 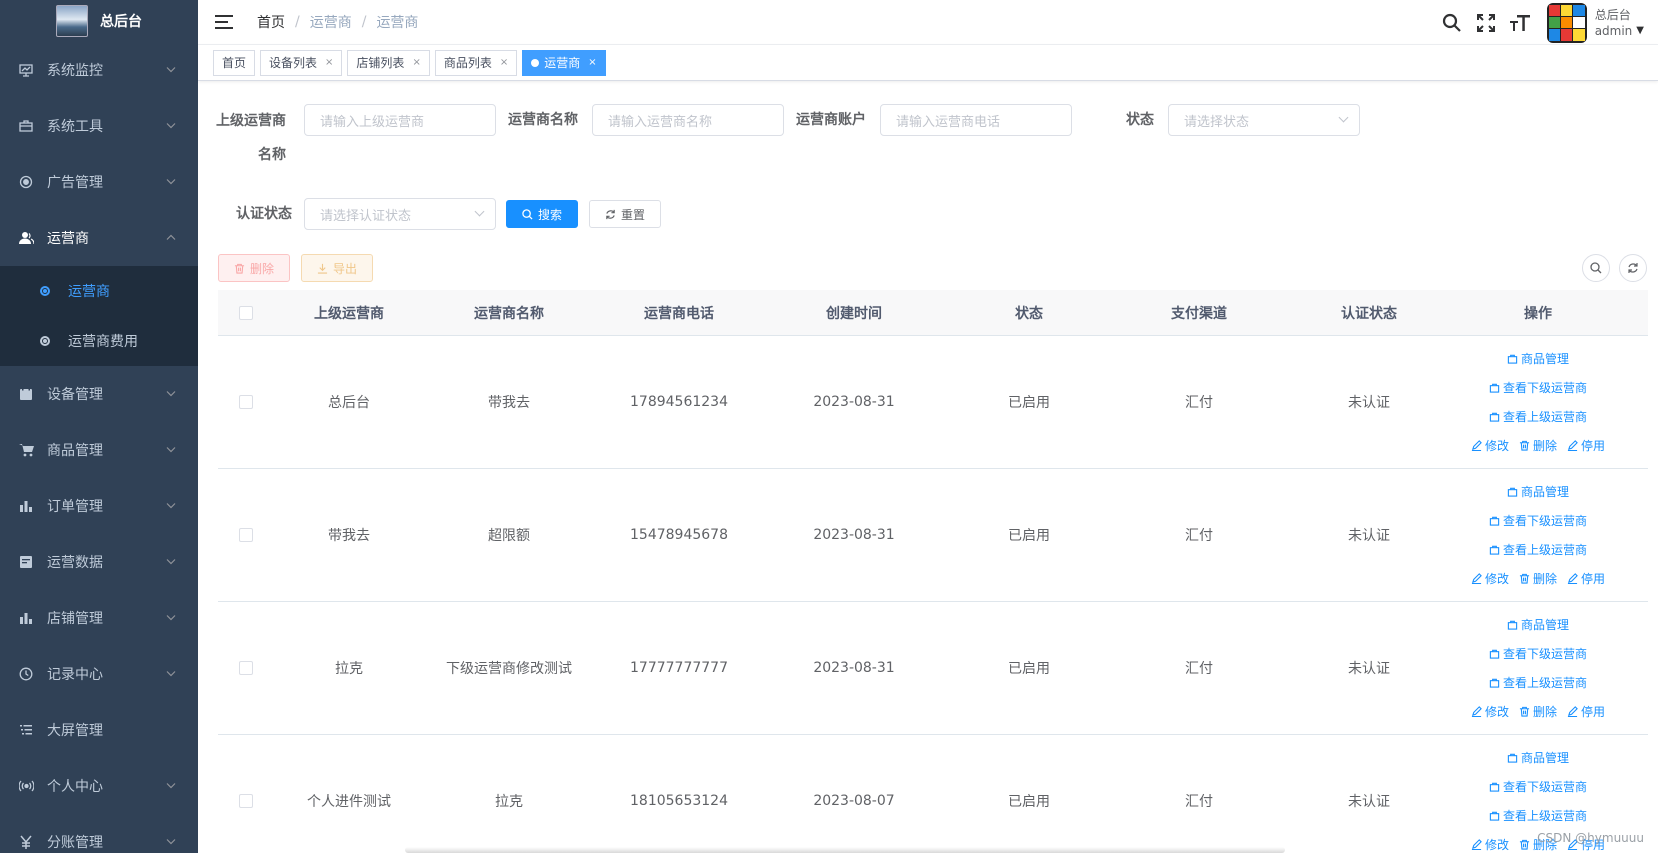 I want to click on sidebar-logo: 总后台, so click(x=99, y=21).